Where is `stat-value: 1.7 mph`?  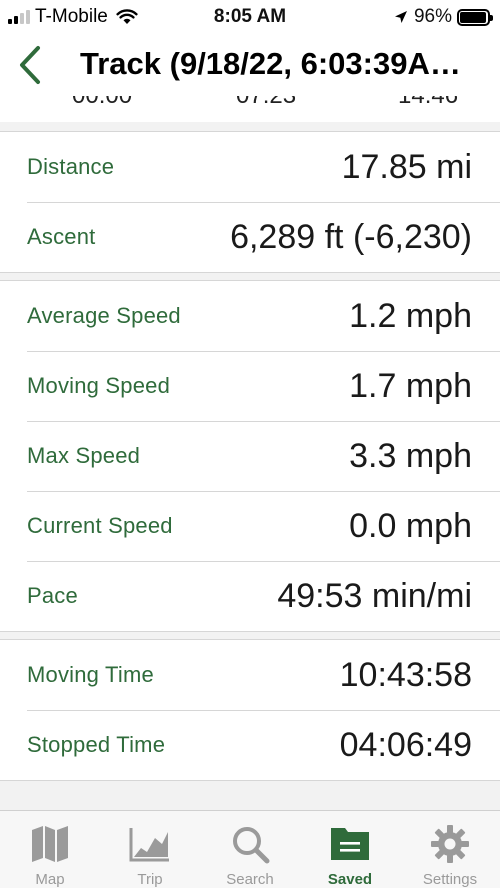 stat-value: 1.7 mph is located at coordinates (410, 385).